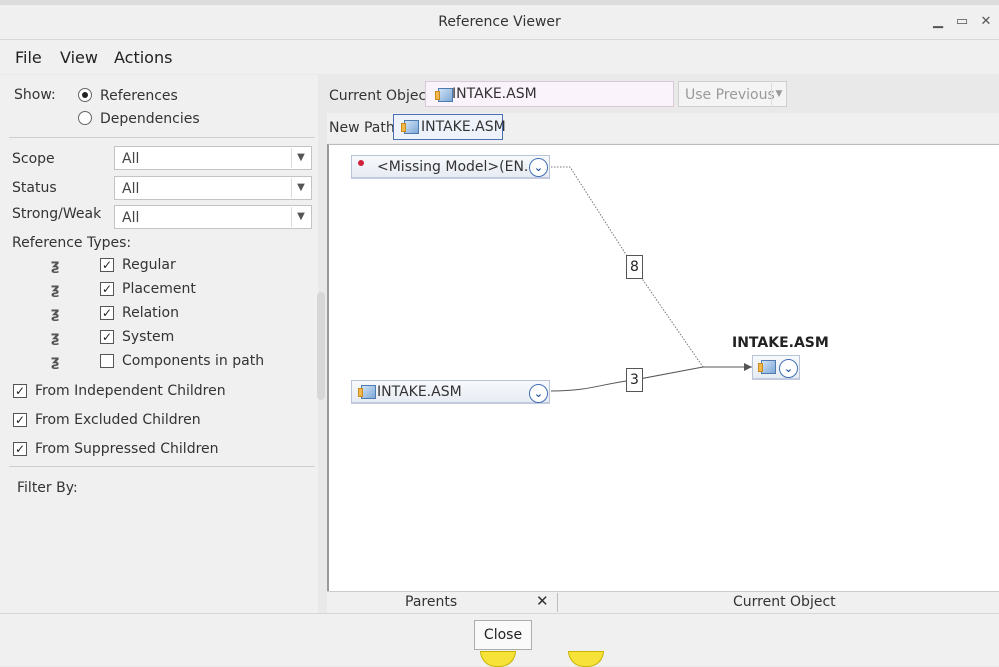 This screenshot has height=667, width=999. I want to click on edge-count-badge: 3, so click(634, 380).